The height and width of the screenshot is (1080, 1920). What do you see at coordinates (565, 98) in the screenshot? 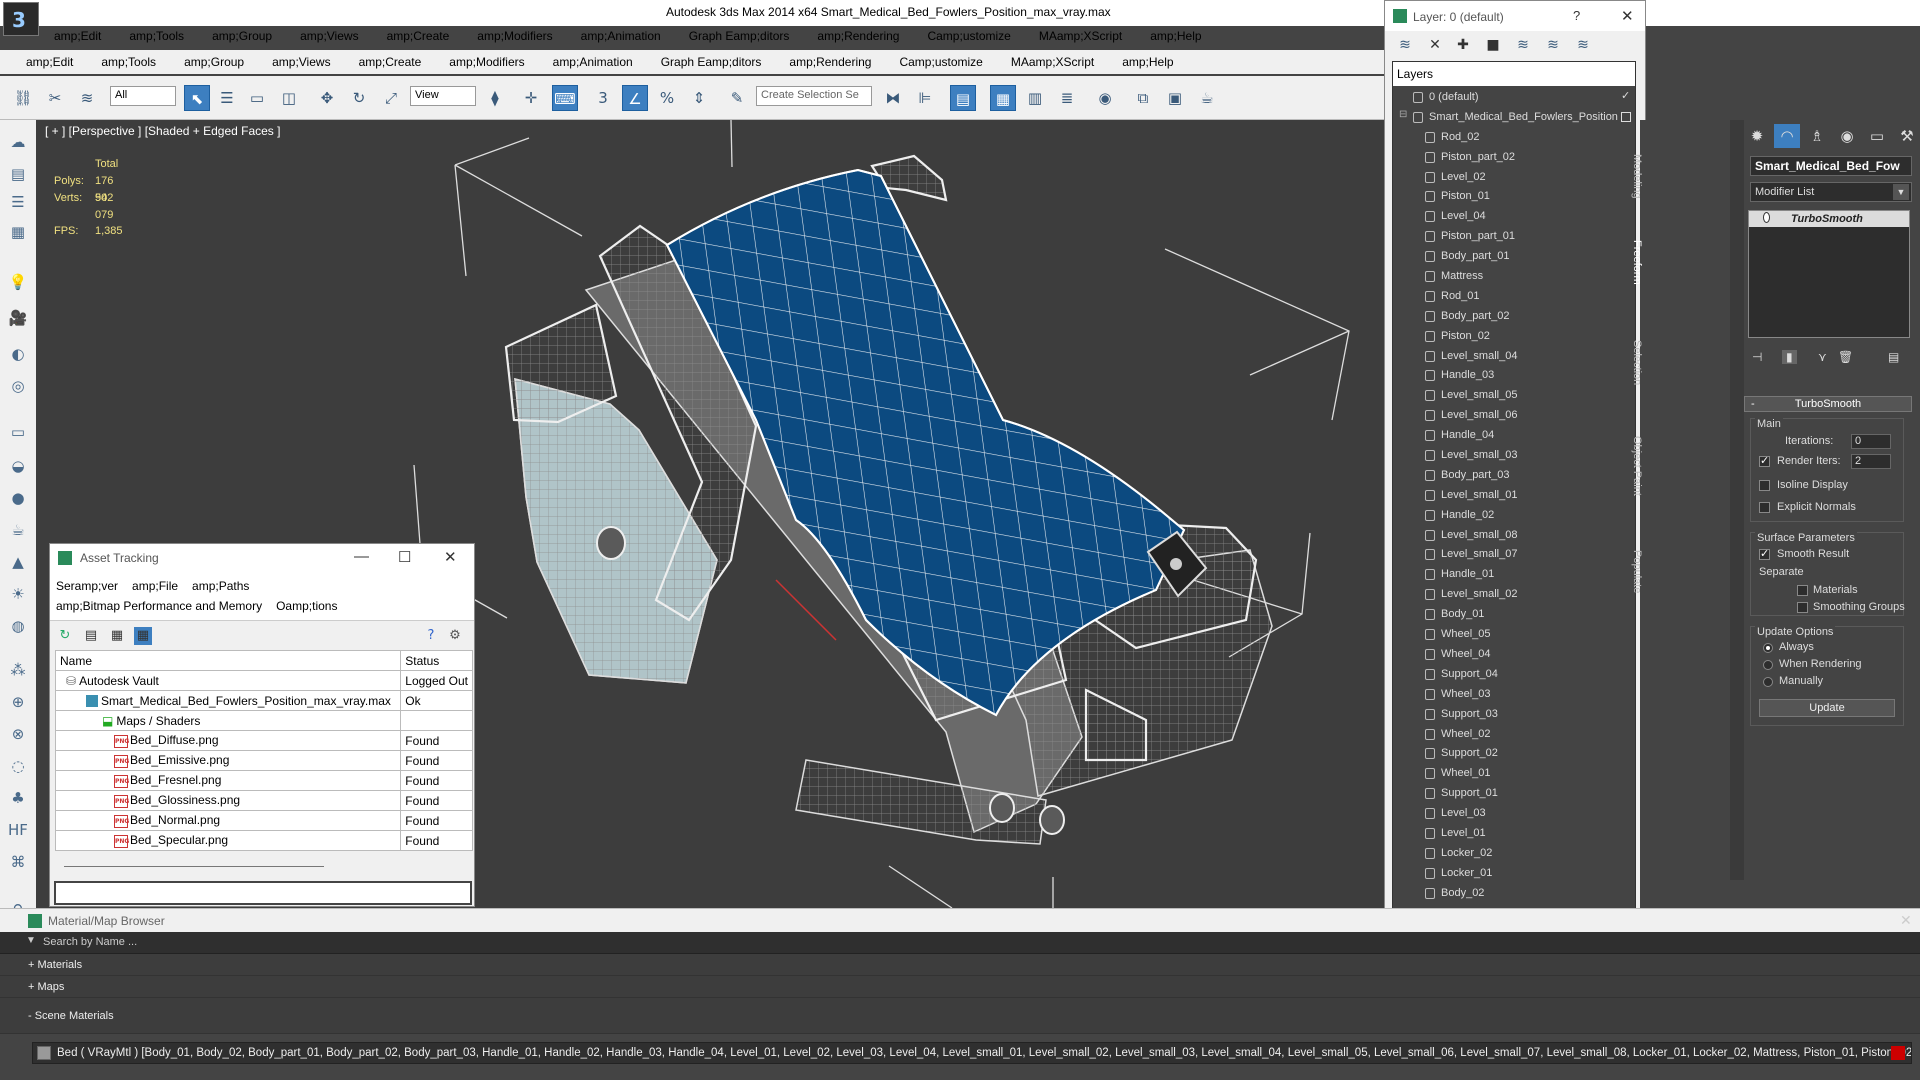
I see `keyboard-shortcut-override-icon: ⌨` at bounding box center [565, 98].